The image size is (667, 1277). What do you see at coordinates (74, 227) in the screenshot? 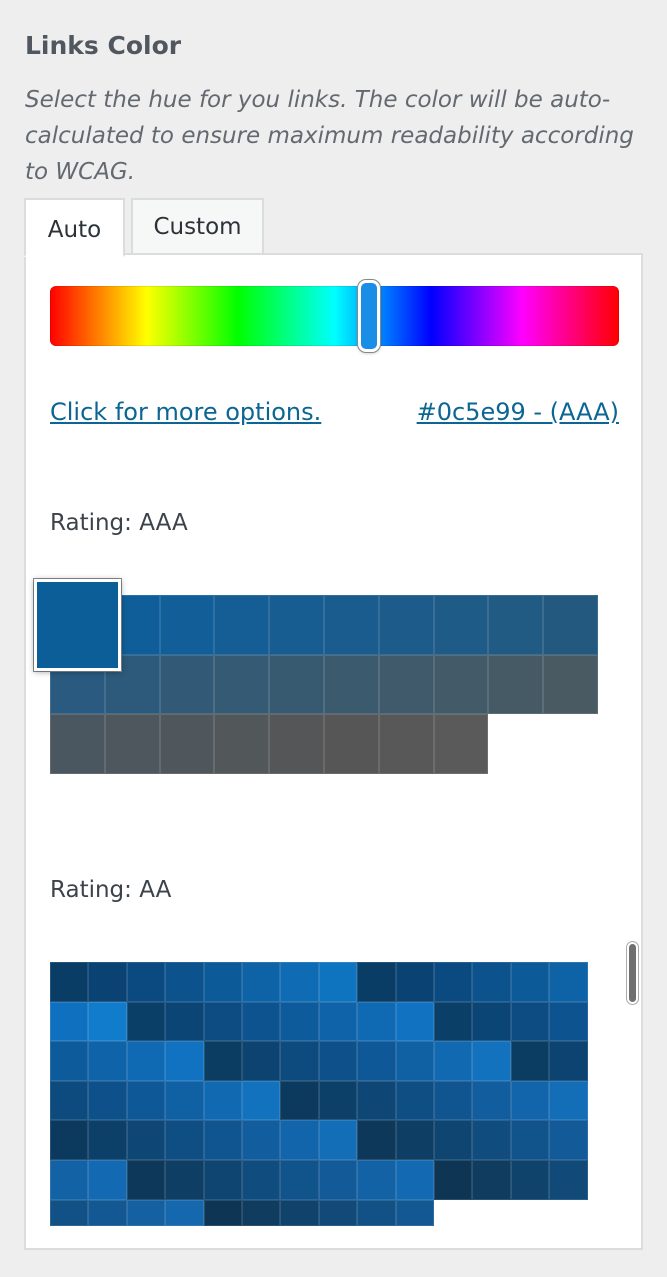
I see `tab-auto: Auto` at bounding box center [74, 227].